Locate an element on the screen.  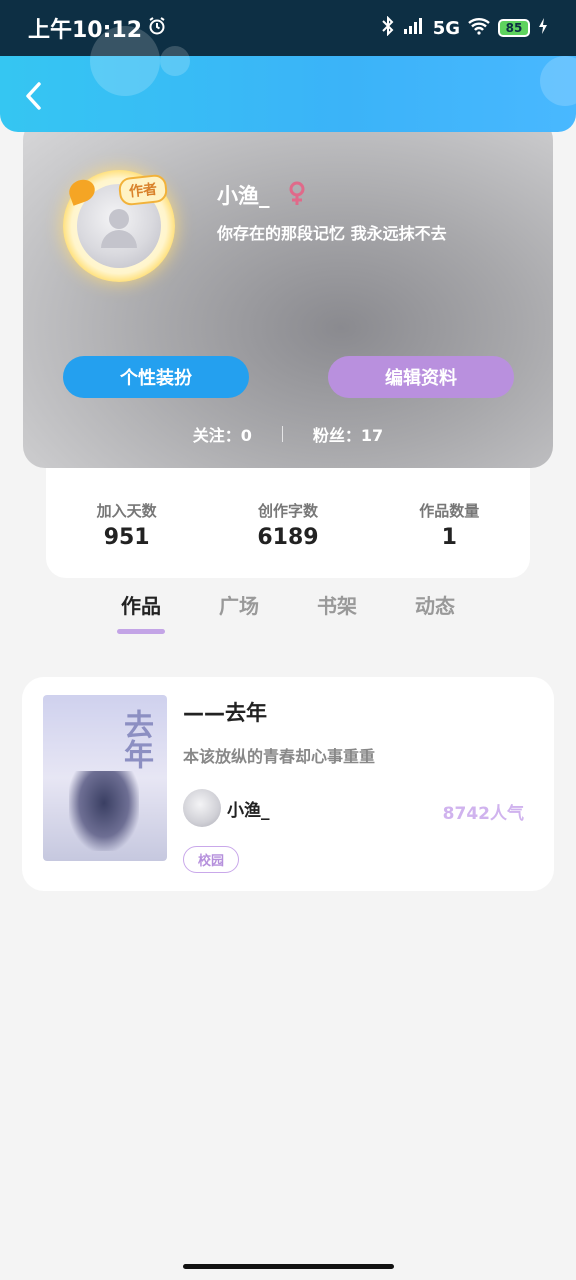
chevron-left-icon is located at coordinates (33, 96).